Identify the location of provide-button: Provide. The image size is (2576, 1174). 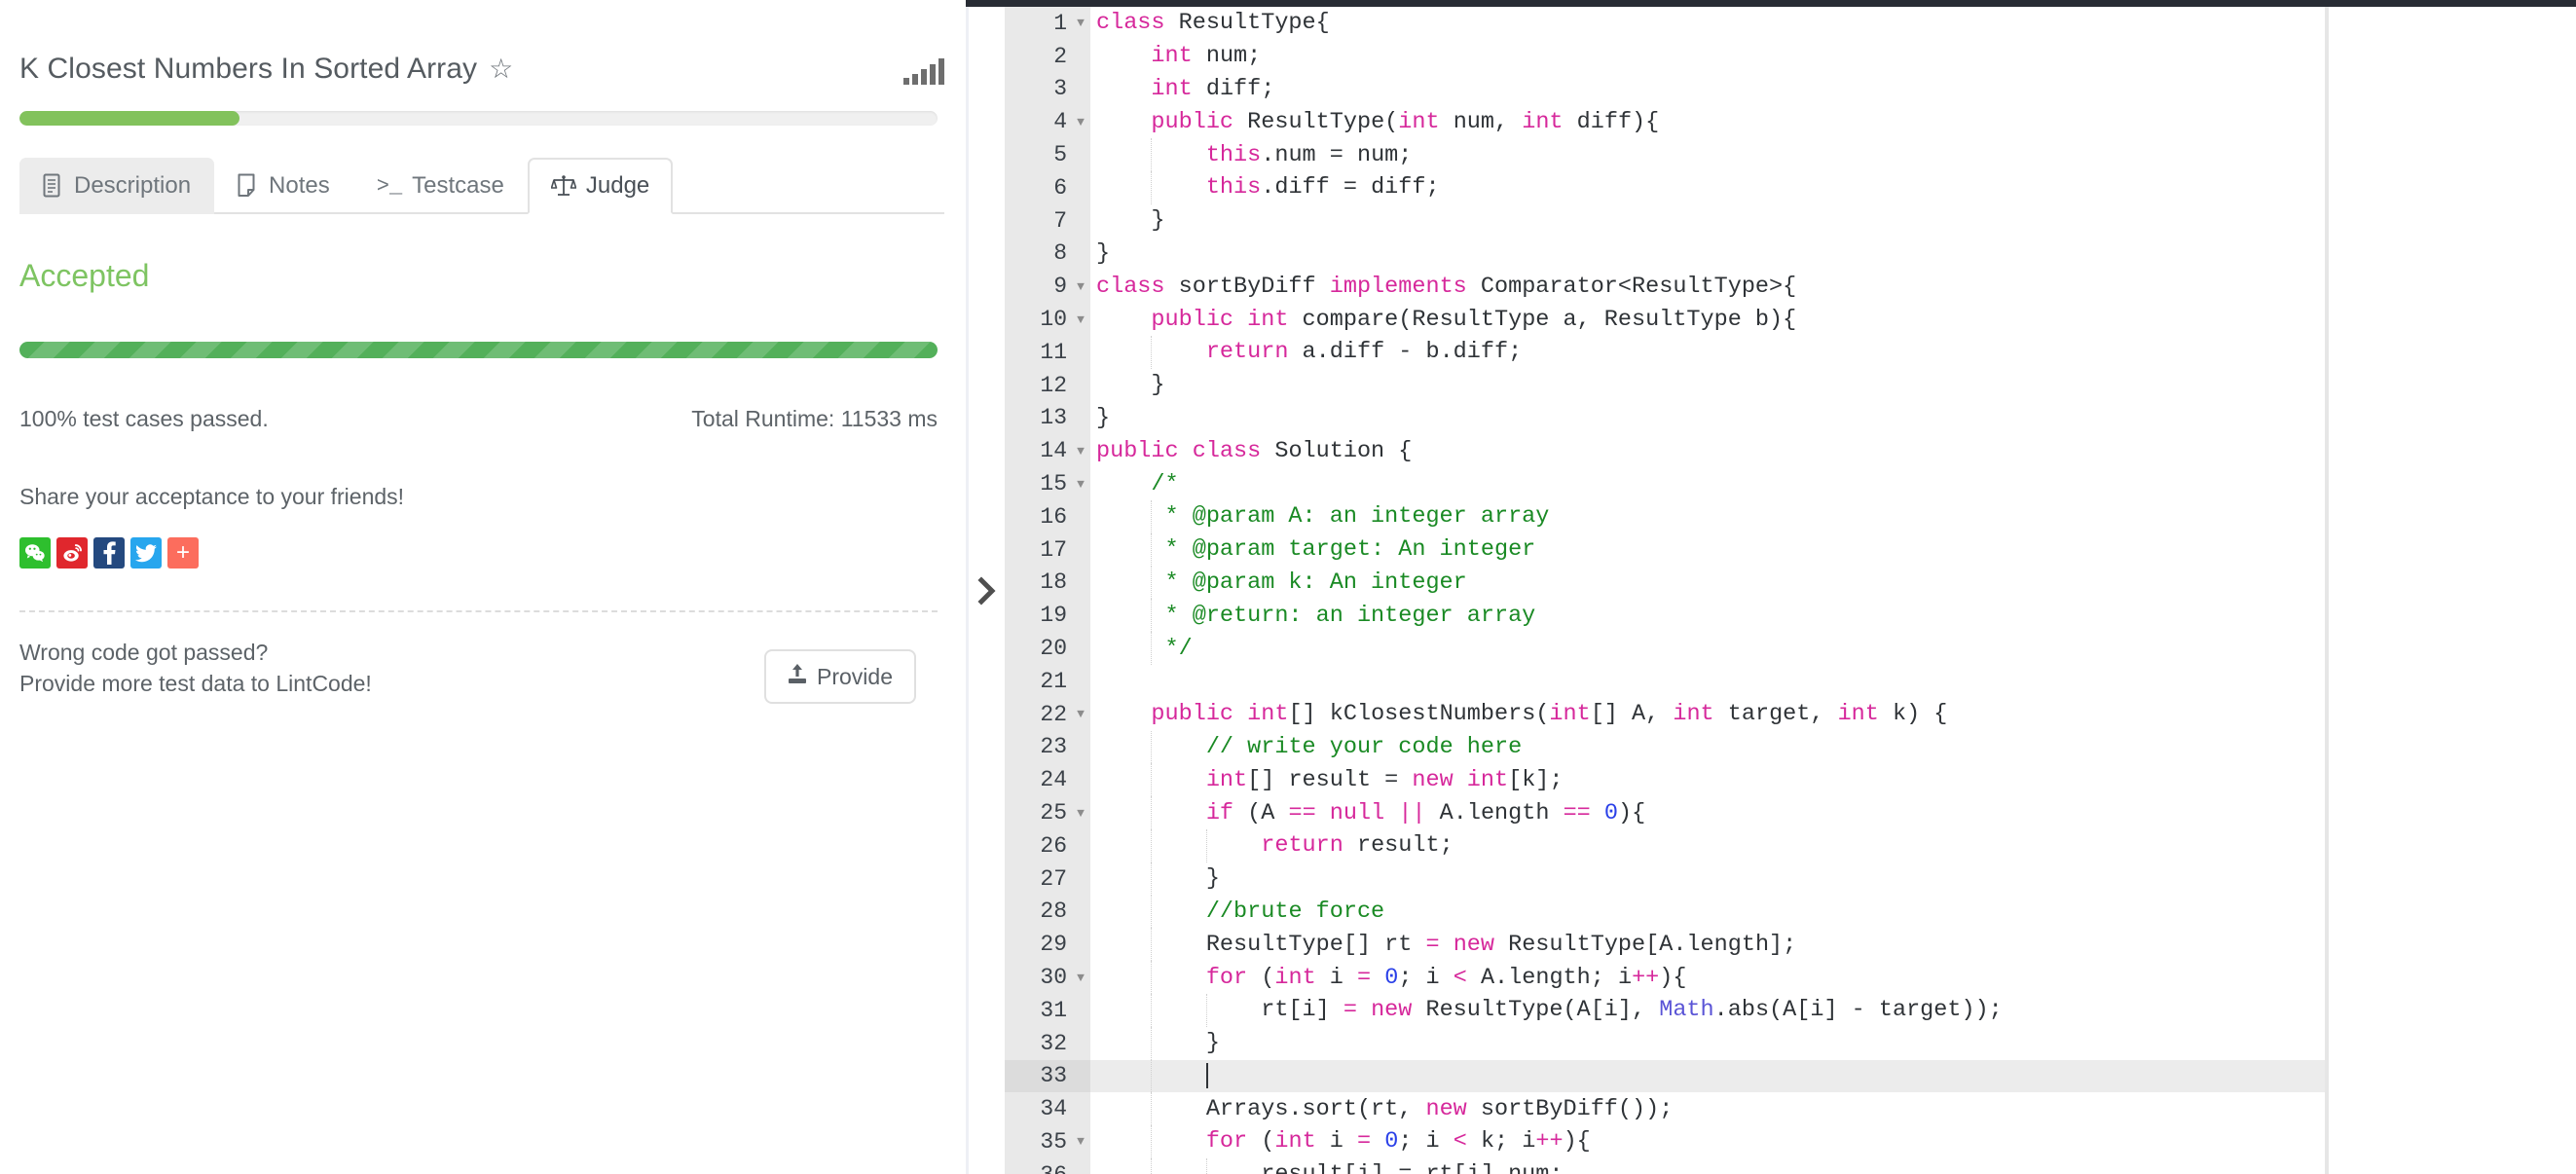
(840, 676).